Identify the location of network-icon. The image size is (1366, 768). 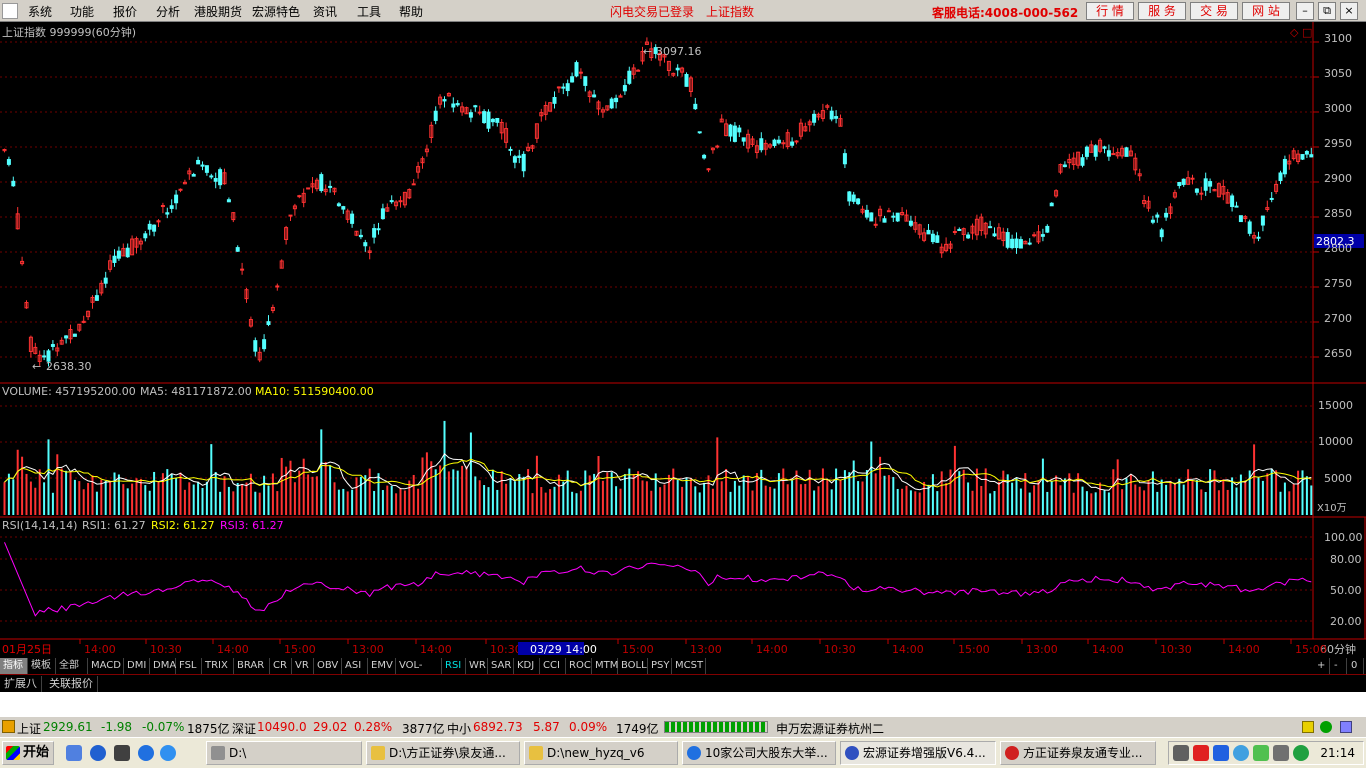
(1241, 753).